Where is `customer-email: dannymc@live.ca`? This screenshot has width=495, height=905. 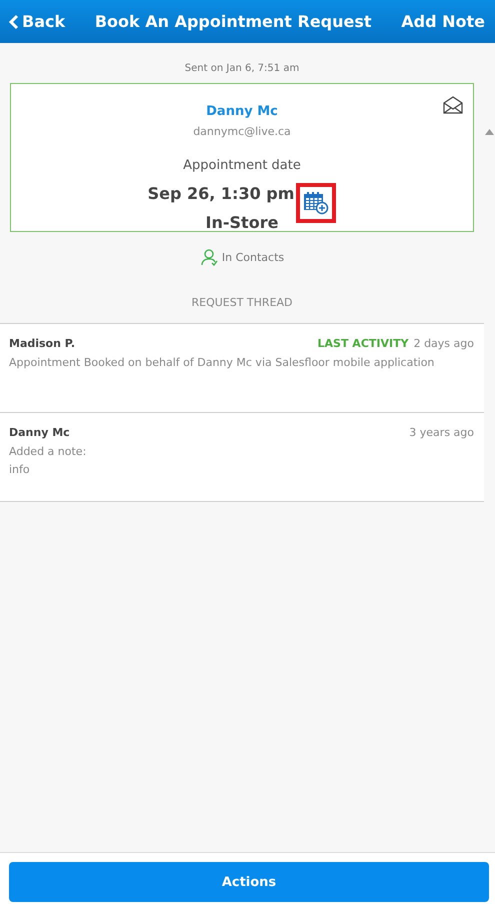
customer-email: dannymc@live.ca is located at coordinates (242, 131).